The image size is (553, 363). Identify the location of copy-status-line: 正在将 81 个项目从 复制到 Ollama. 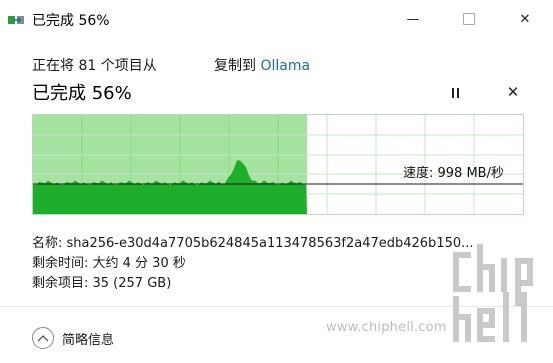
(171, 65).